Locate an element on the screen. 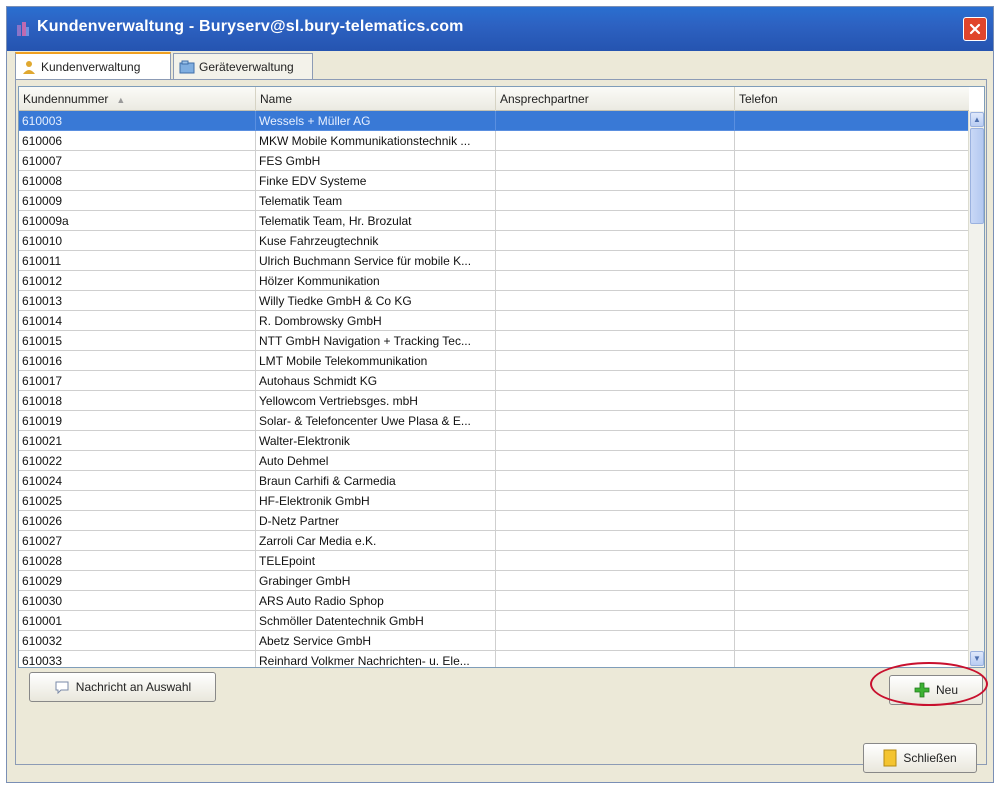 This screenshot has height=789, width=1000. cell-name: Telematik Team, Hr. Brozulat is located at coordinates (376, 221).